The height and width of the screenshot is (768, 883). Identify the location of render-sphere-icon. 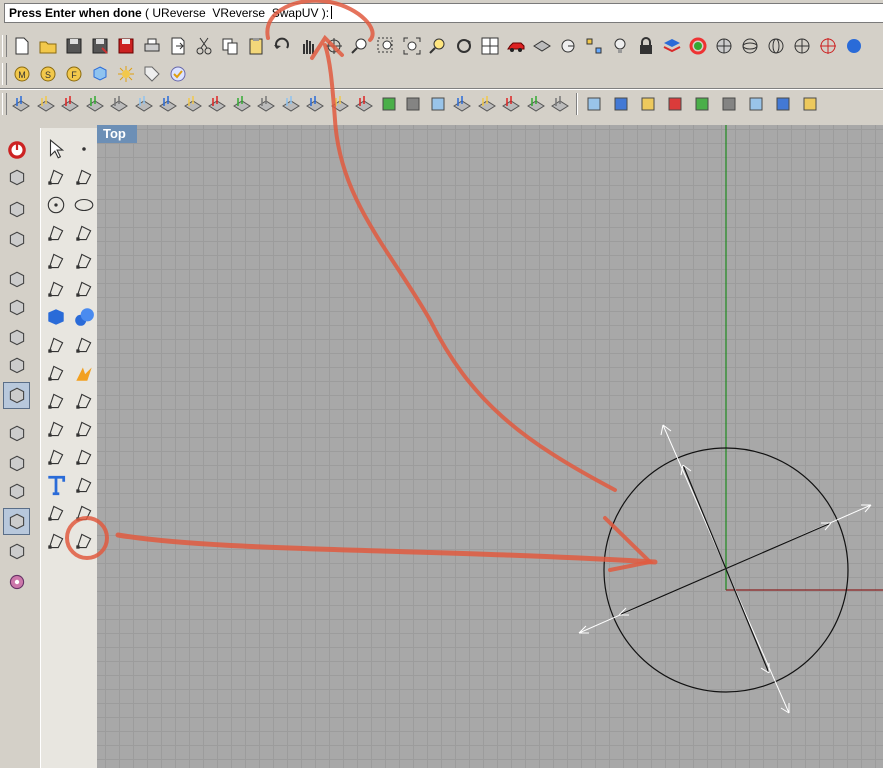
(802, 46).